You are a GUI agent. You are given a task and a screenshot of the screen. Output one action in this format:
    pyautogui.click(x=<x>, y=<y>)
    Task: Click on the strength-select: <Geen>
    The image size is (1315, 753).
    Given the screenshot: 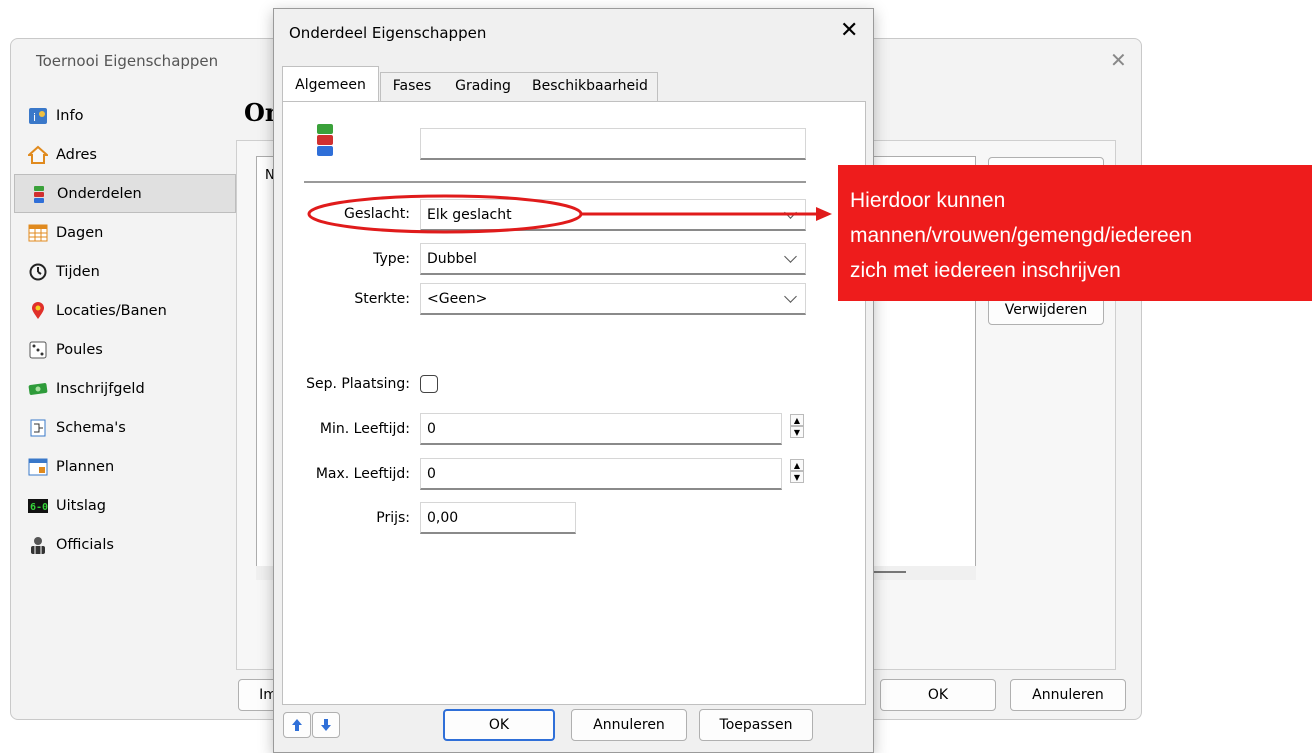 What is the action you would take?
    pyautogui.click(x=613, y=299)
    